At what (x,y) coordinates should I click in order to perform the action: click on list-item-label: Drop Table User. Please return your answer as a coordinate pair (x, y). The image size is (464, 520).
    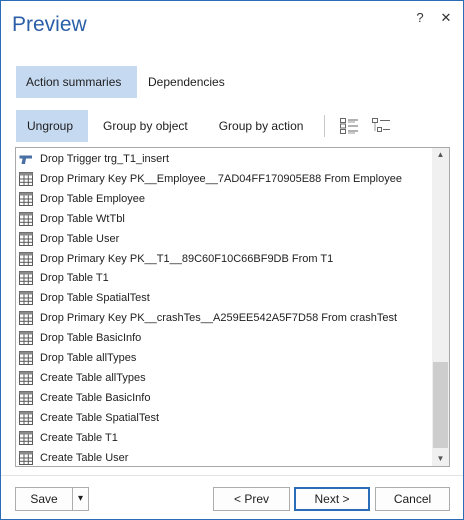
    Looking at the image, I should click on (80, 238).